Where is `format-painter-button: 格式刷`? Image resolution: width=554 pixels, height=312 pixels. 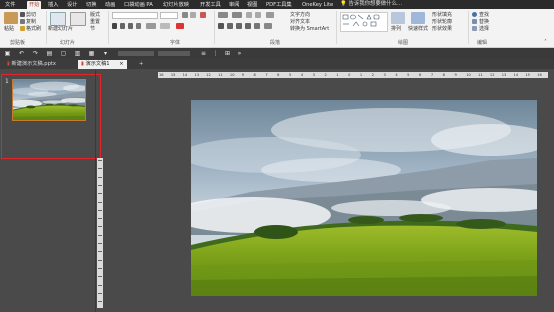
format-painter-button: 格式刷 is located at coordinates (33, 29).